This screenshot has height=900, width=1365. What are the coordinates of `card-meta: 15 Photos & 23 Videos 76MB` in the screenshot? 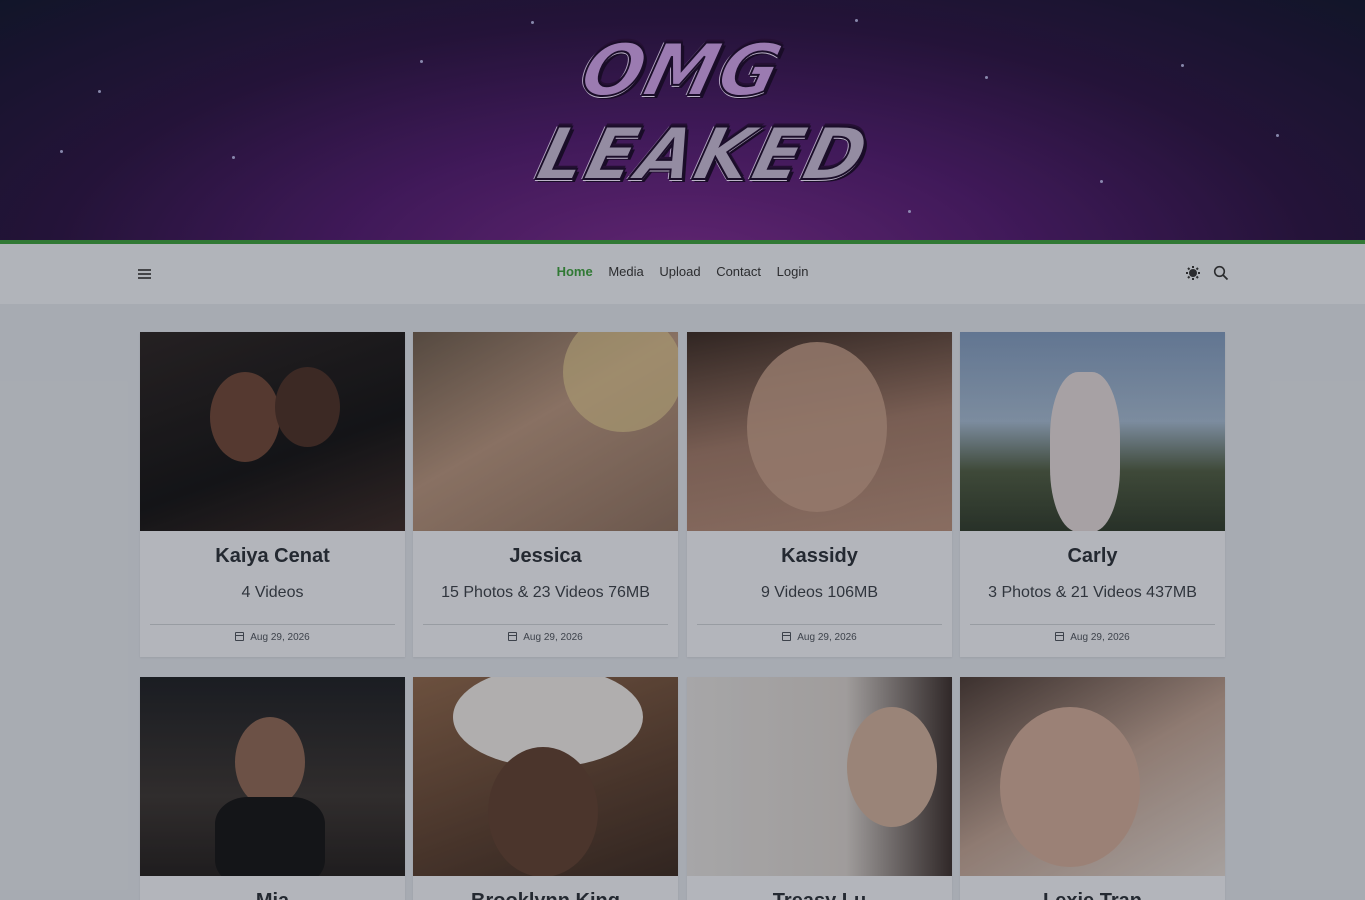 It's located at (545, 592).